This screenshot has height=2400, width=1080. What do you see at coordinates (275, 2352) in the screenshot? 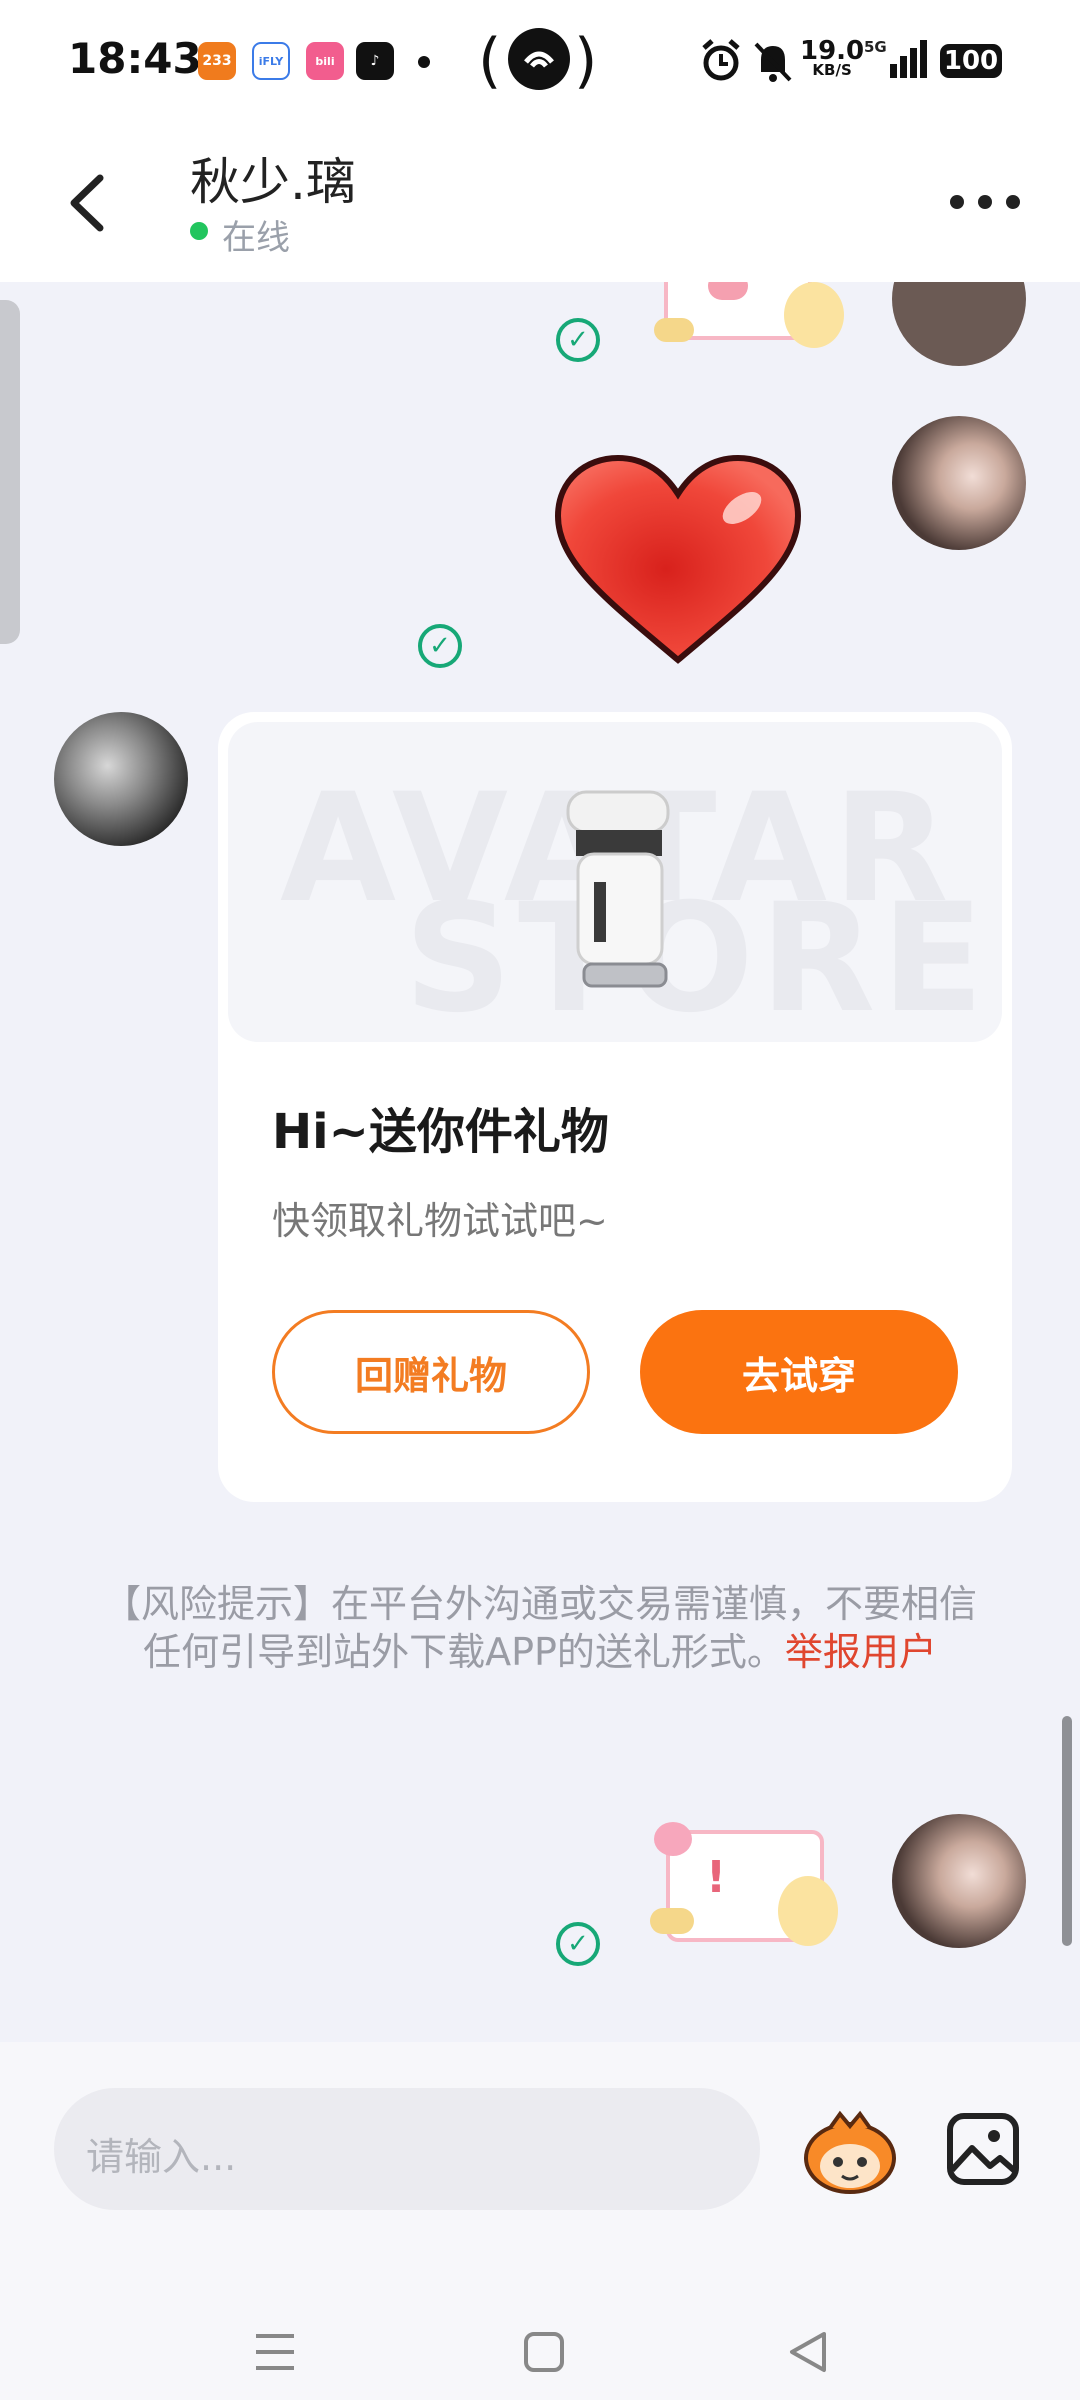
I see `menu-icon` at bounding box center [275, 2352].